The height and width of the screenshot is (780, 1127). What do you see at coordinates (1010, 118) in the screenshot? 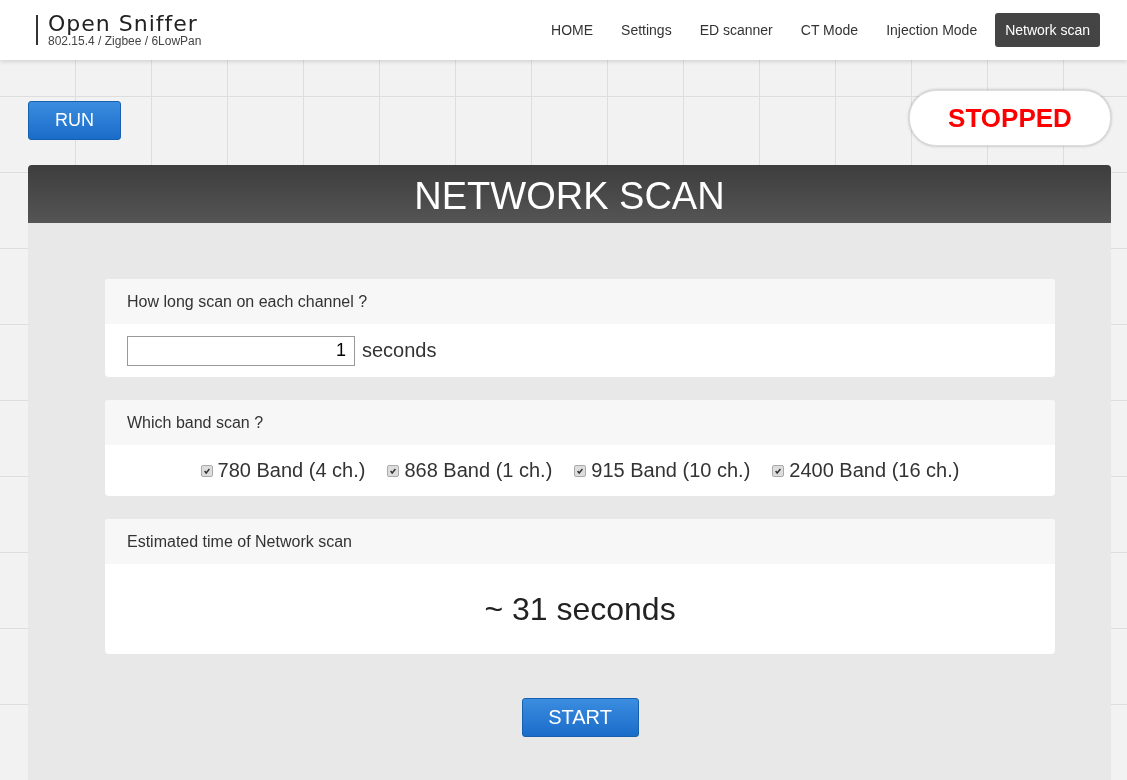
I see `status-pill: STOPPED` at bounding box center [1010, 118].